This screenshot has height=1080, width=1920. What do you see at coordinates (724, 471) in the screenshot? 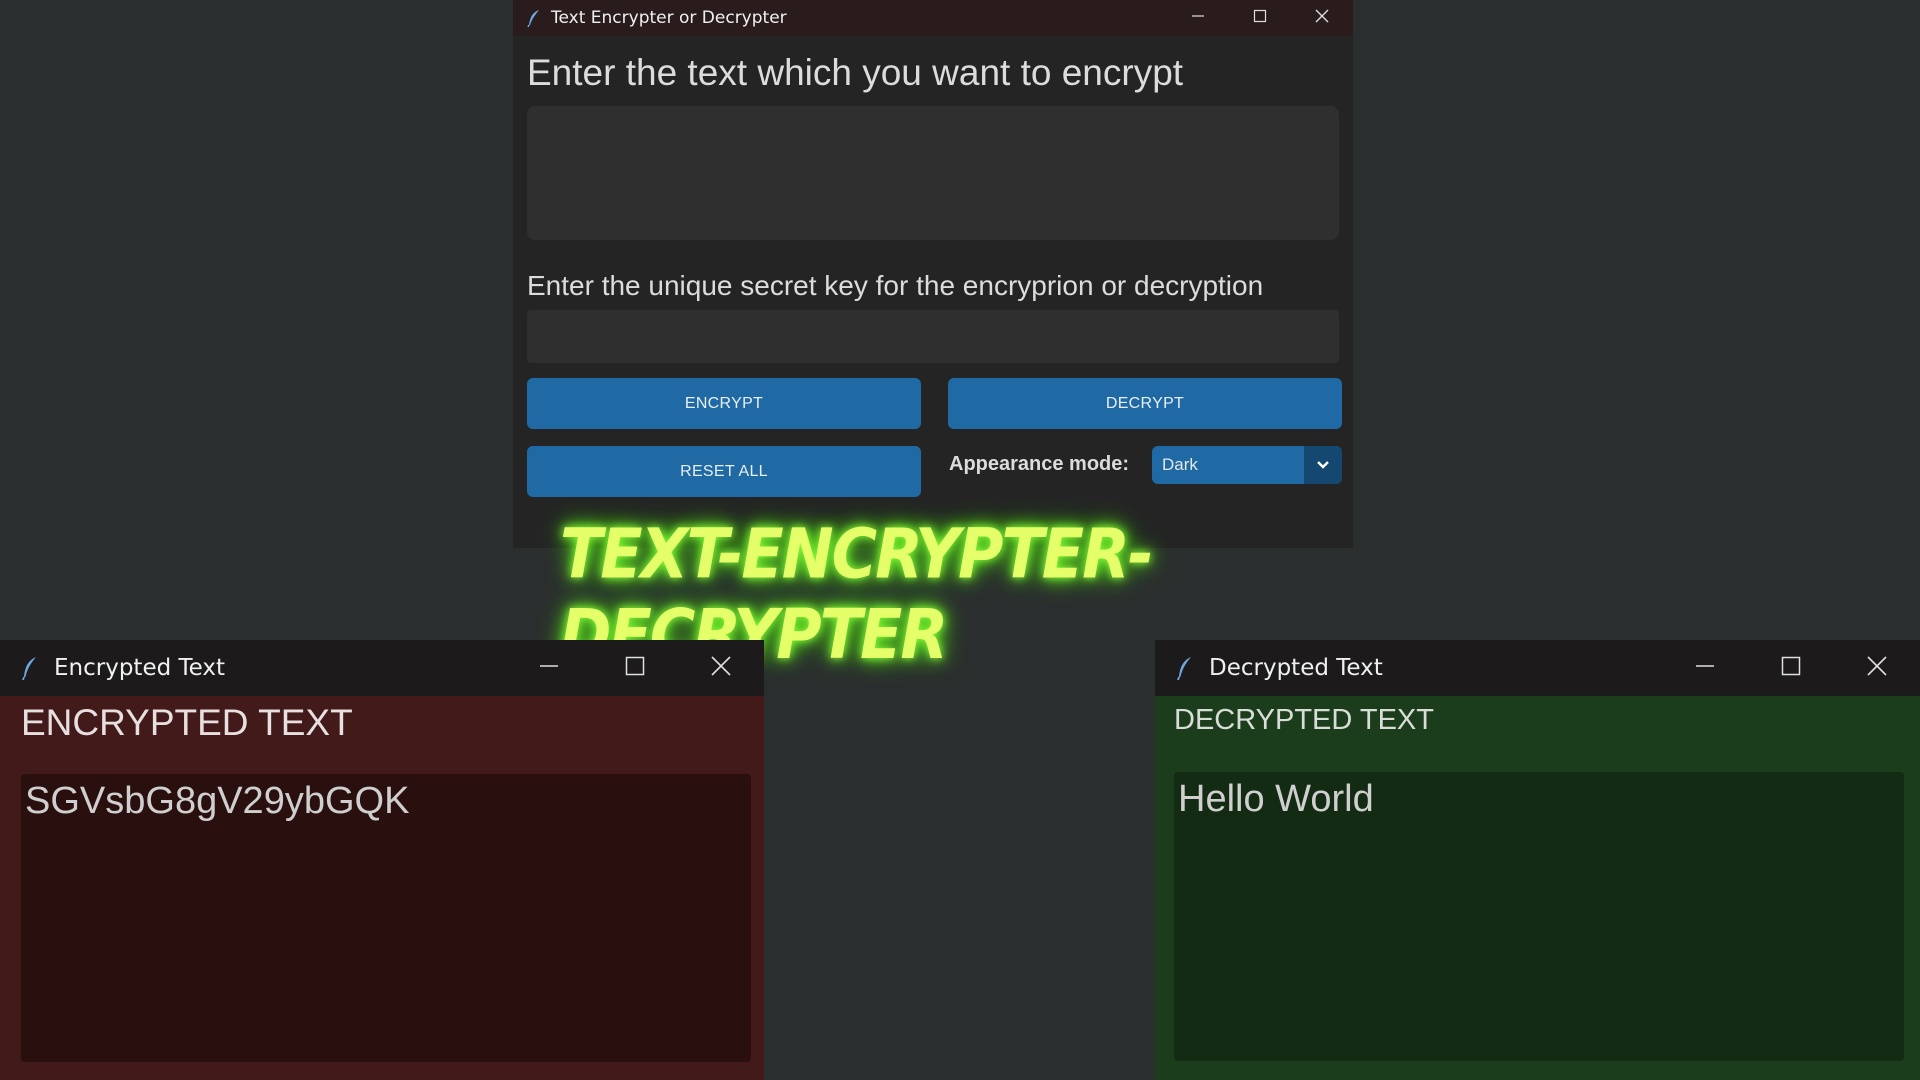
I see `reset-all-button: RESET ALL` at bounding box center [724, 471].